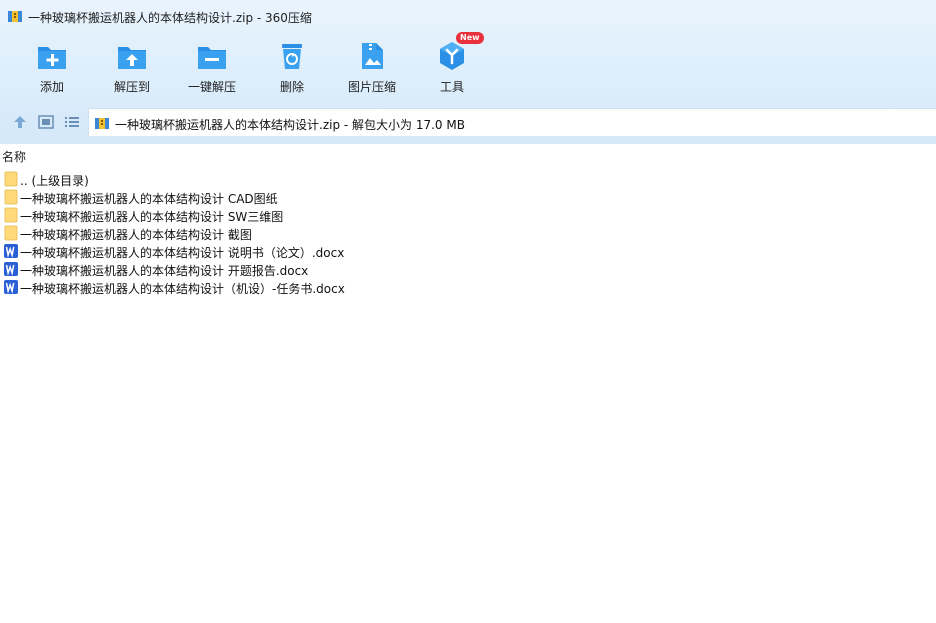  What do you see at coordinates (132, 58) in the screenshot?
I see `extract-to-icon` at bounding box center [132, 58].